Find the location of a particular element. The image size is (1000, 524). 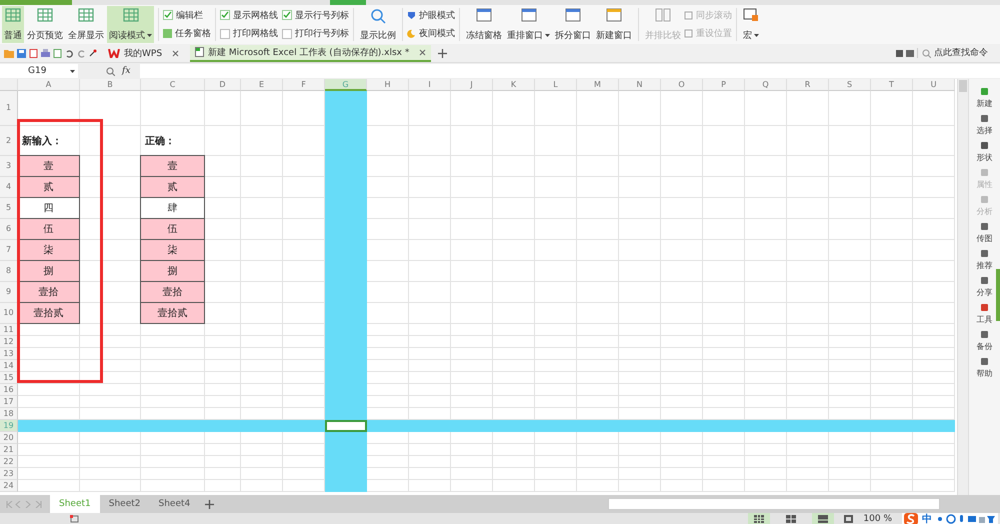

window-button: 新建窗口 is located at coordinates (614, 24).